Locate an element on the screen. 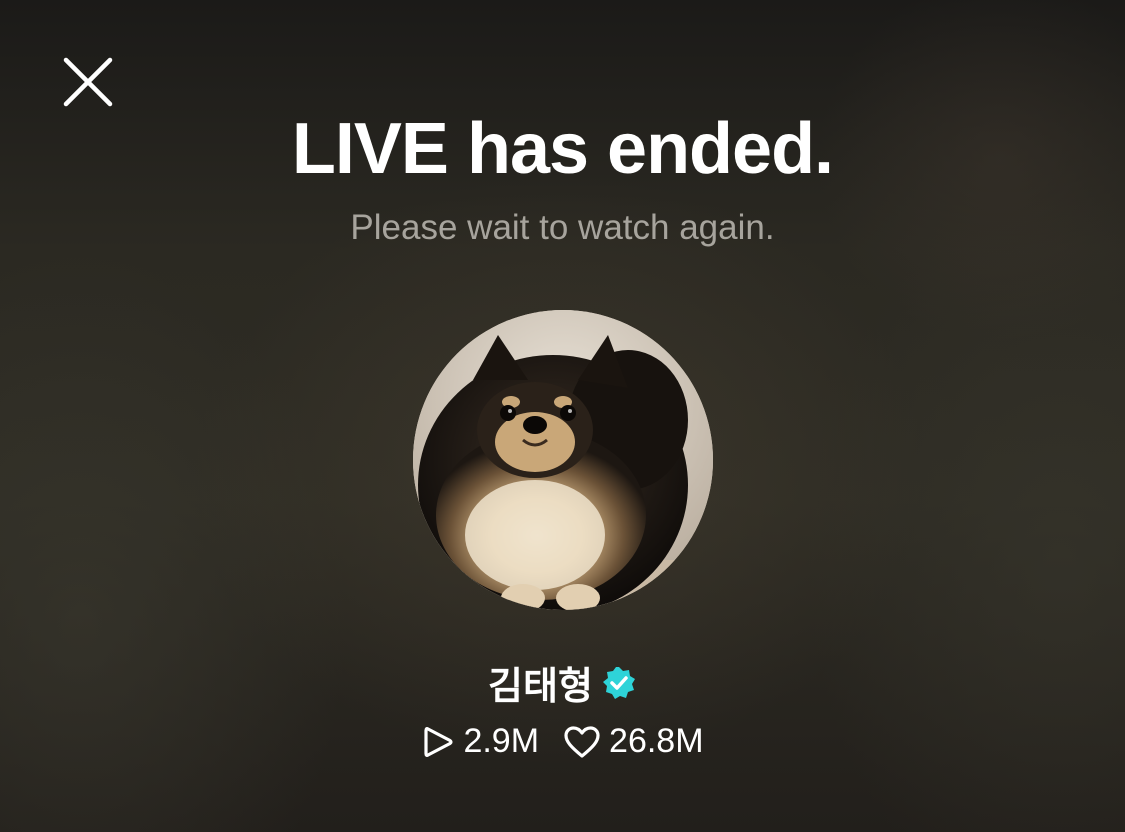 Image resolution: width=1125 pixels, height=832 pixels. likes-count: 26.8M is located at coordinates (656, 741).